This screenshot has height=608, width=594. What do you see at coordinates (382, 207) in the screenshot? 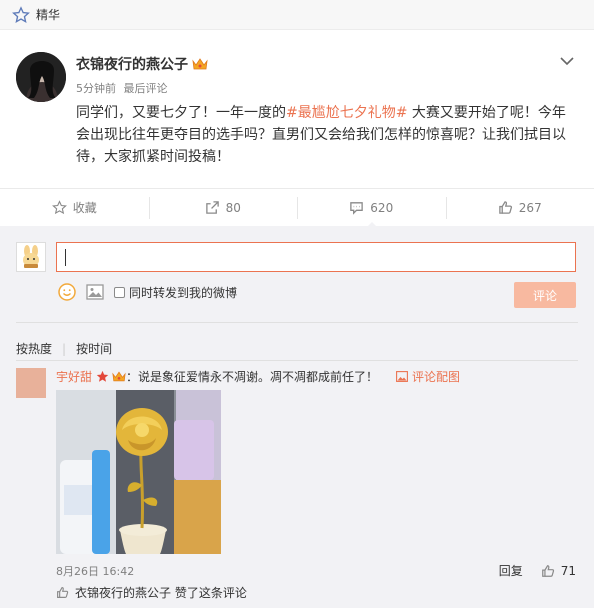
I see `comment-count: 620` at bounding box center [382, 207].